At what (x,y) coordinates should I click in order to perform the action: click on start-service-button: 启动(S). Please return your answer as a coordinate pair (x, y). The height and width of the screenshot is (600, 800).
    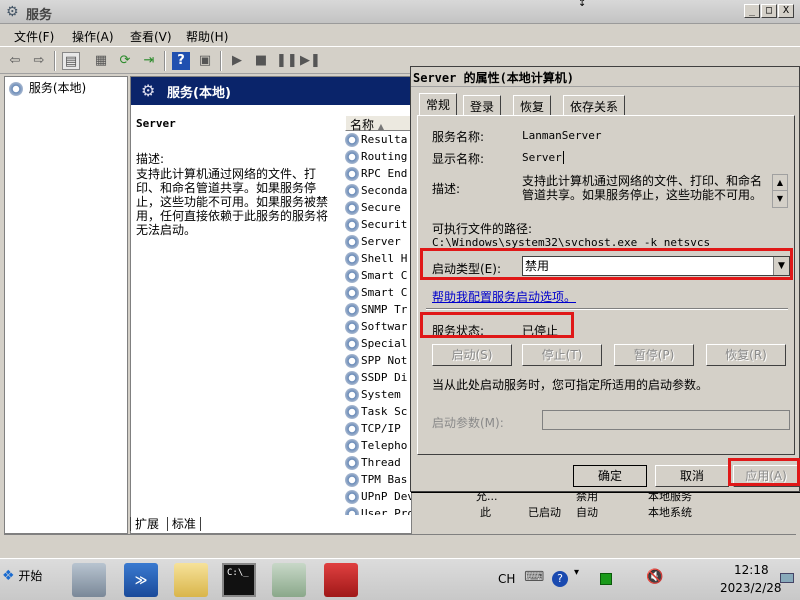
    Looking at the image, I should click on (472, 355).